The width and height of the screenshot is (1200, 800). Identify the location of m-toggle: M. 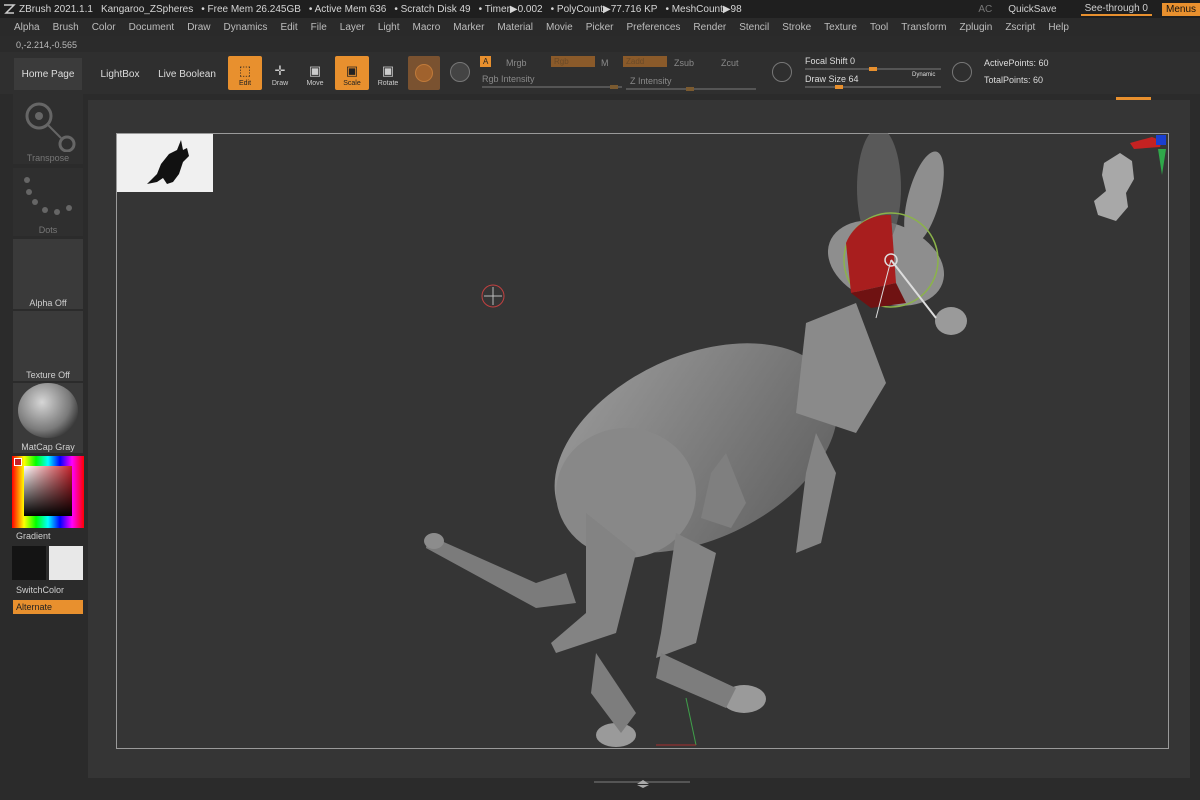
(605, 63).